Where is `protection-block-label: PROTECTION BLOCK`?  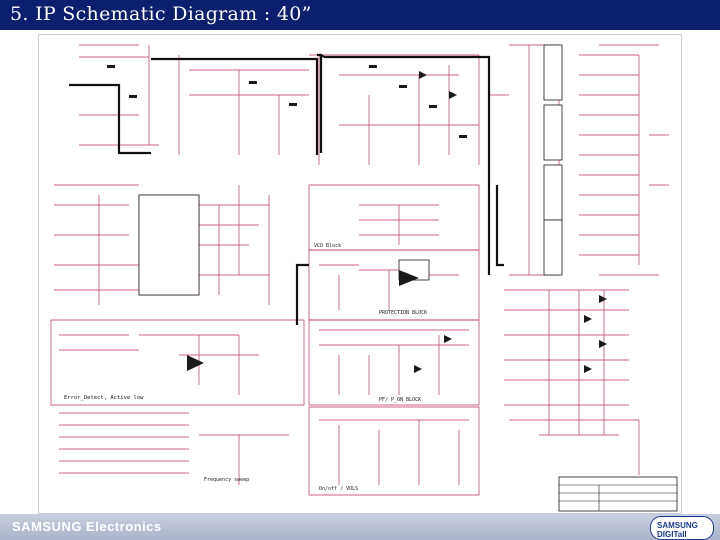 protection-block-label: PROTECTION BLOCK is located at coordinates (403, 313).